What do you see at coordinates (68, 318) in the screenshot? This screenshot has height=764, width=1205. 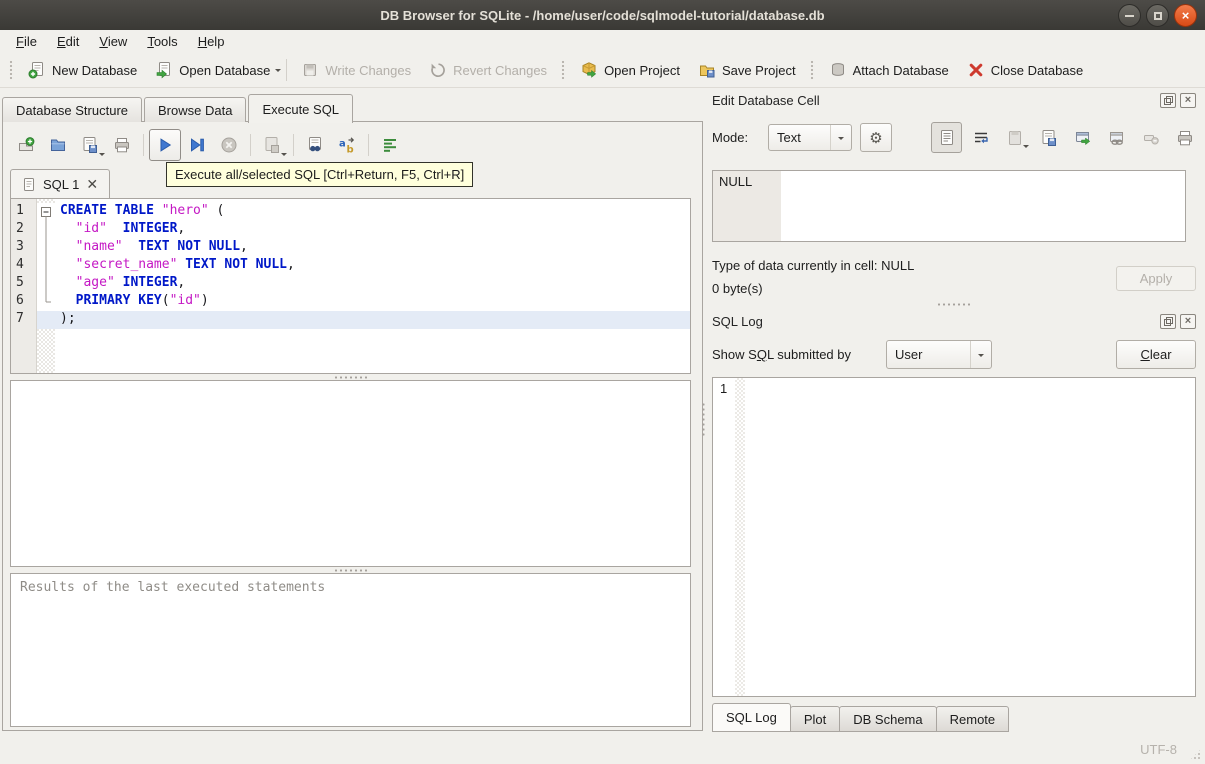 I see `code-text: );` at bounding box center [68, 318].